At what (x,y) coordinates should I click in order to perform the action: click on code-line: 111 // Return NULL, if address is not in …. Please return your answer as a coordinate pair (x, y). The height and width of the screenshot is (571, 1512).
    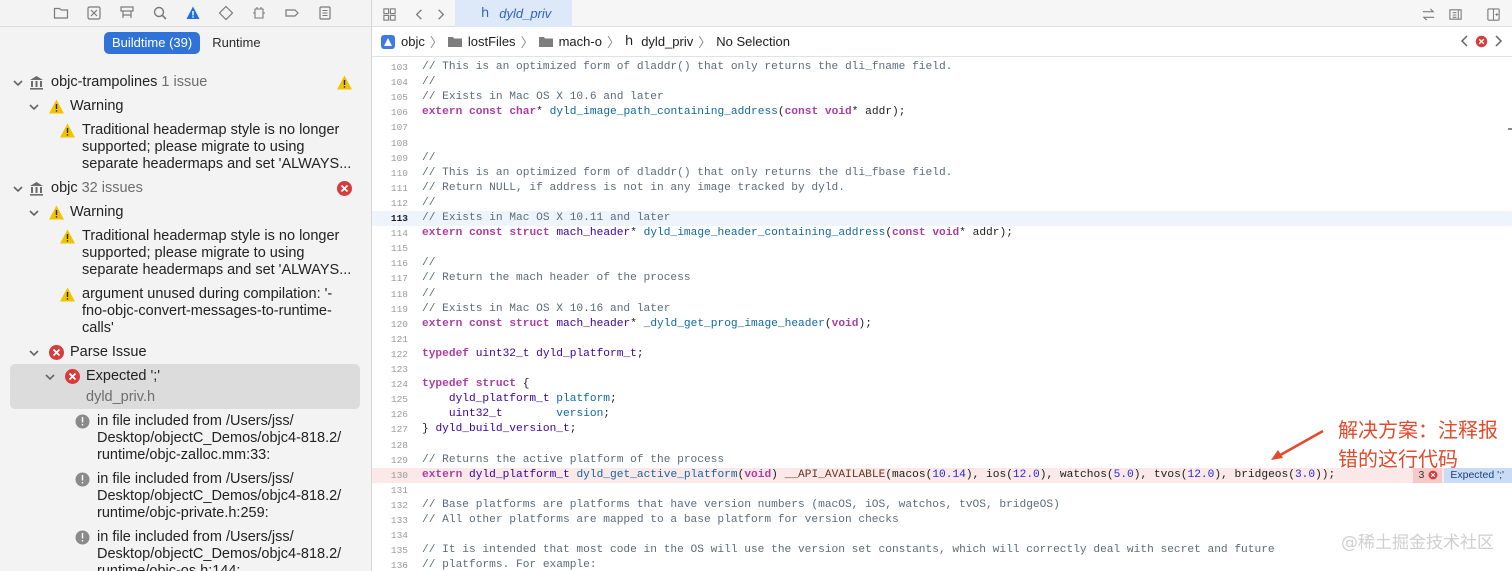
    Looking at the image, I should click on (942, 188).